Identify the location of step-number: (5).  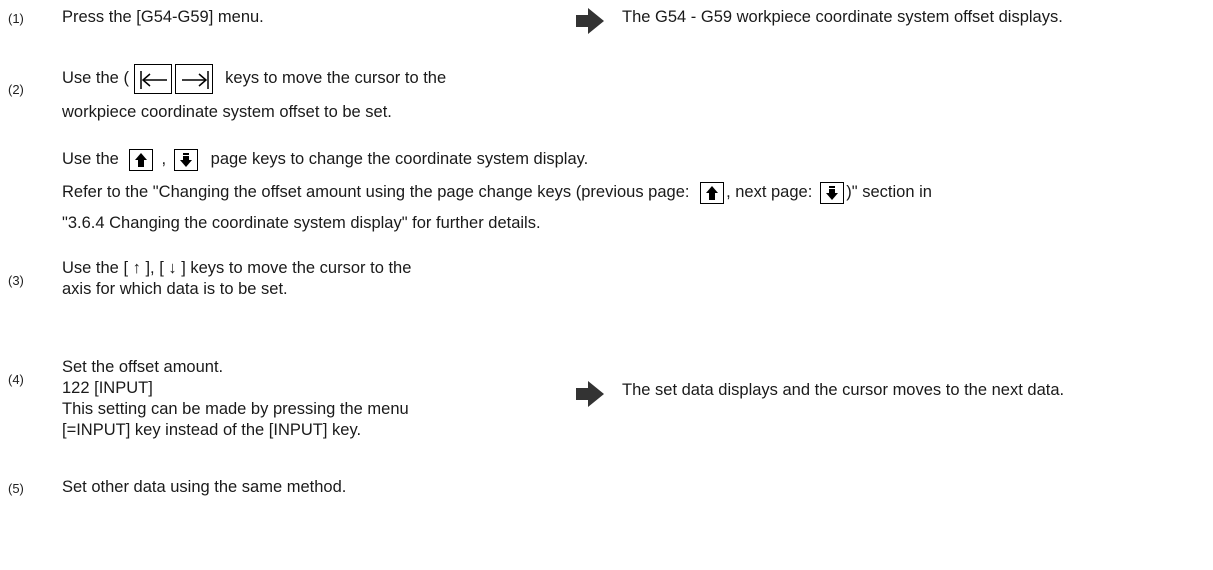
(16, 488).